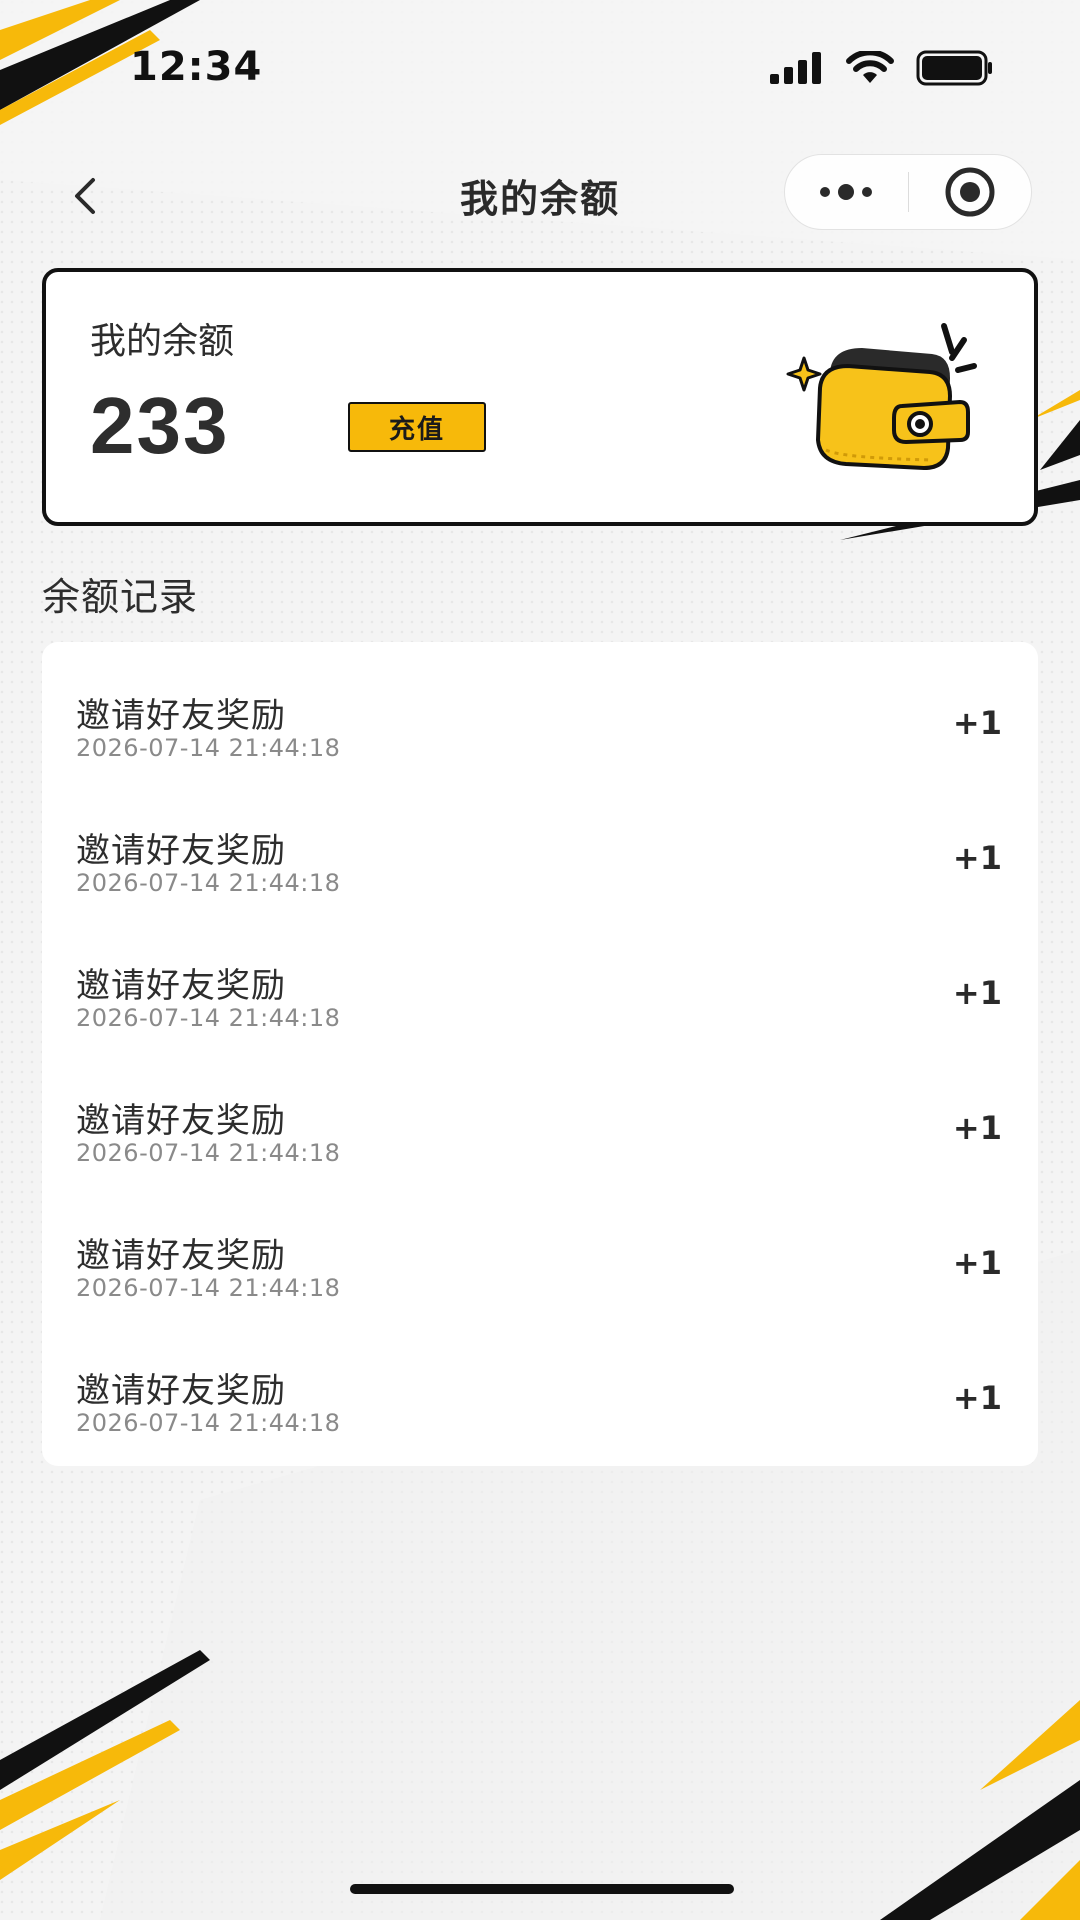 Image resolution: width=1080 pixels, height=1920 pixels. I want to click on balance-value: 233, so click(160, 425).